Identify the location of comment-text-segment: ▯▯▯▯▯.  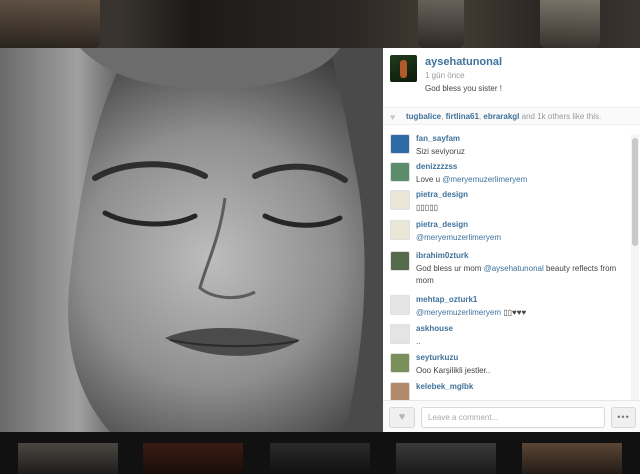
(427, 207).